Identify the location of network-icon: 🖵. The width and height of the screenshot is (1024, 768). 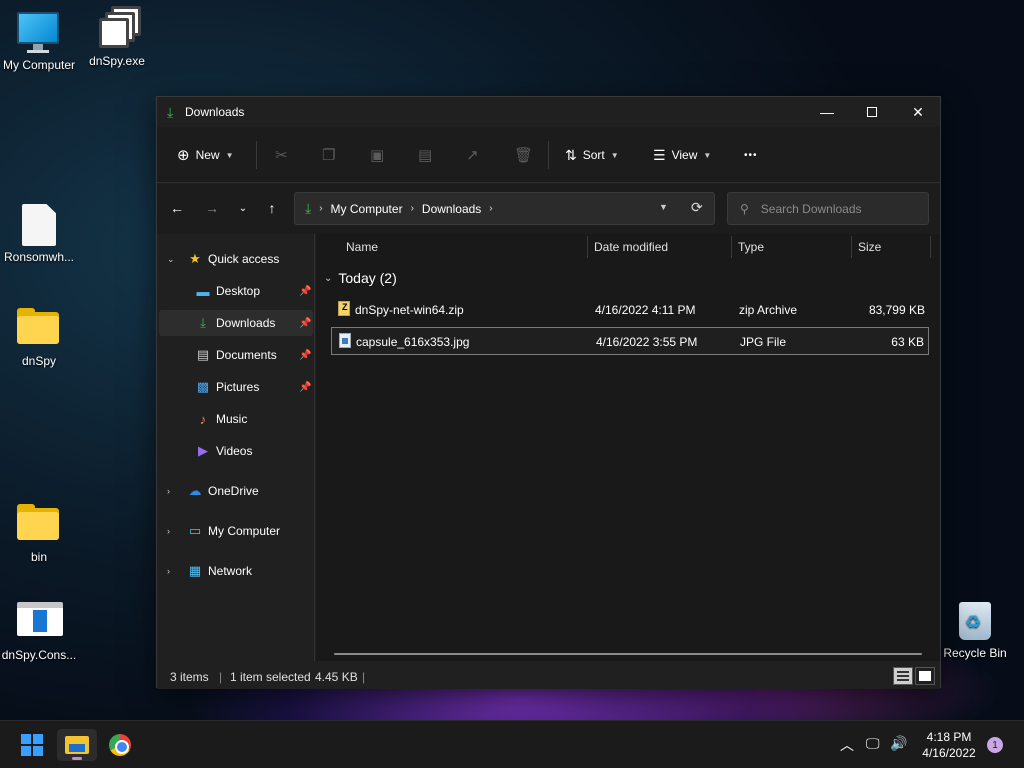
(873, 743).